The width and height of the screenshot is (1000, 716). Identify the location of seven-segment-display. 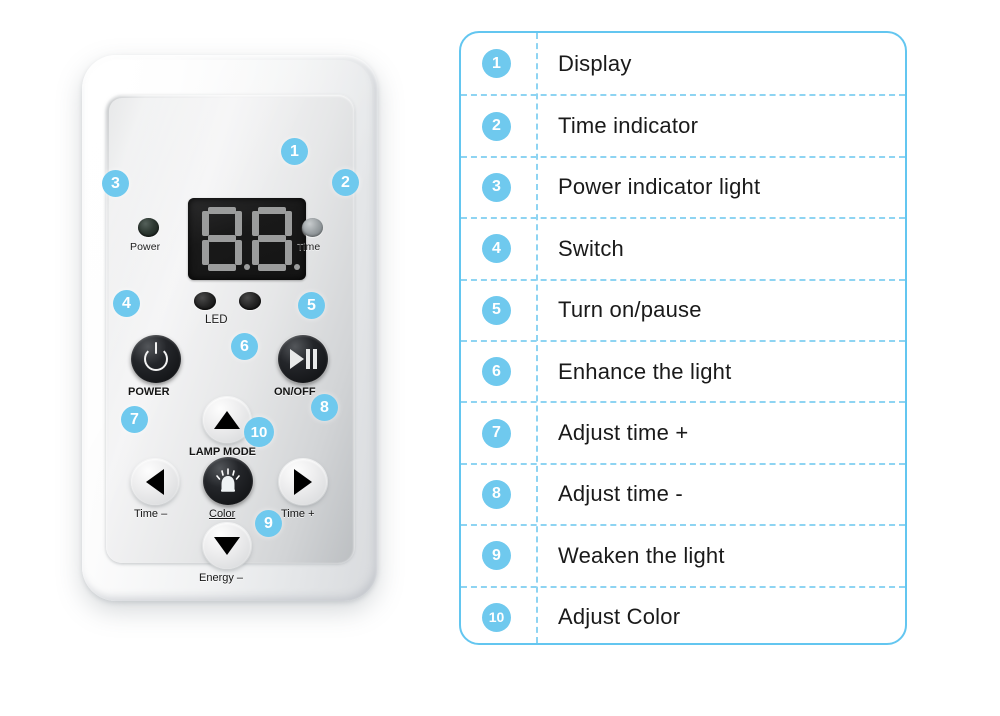
(247, 239).